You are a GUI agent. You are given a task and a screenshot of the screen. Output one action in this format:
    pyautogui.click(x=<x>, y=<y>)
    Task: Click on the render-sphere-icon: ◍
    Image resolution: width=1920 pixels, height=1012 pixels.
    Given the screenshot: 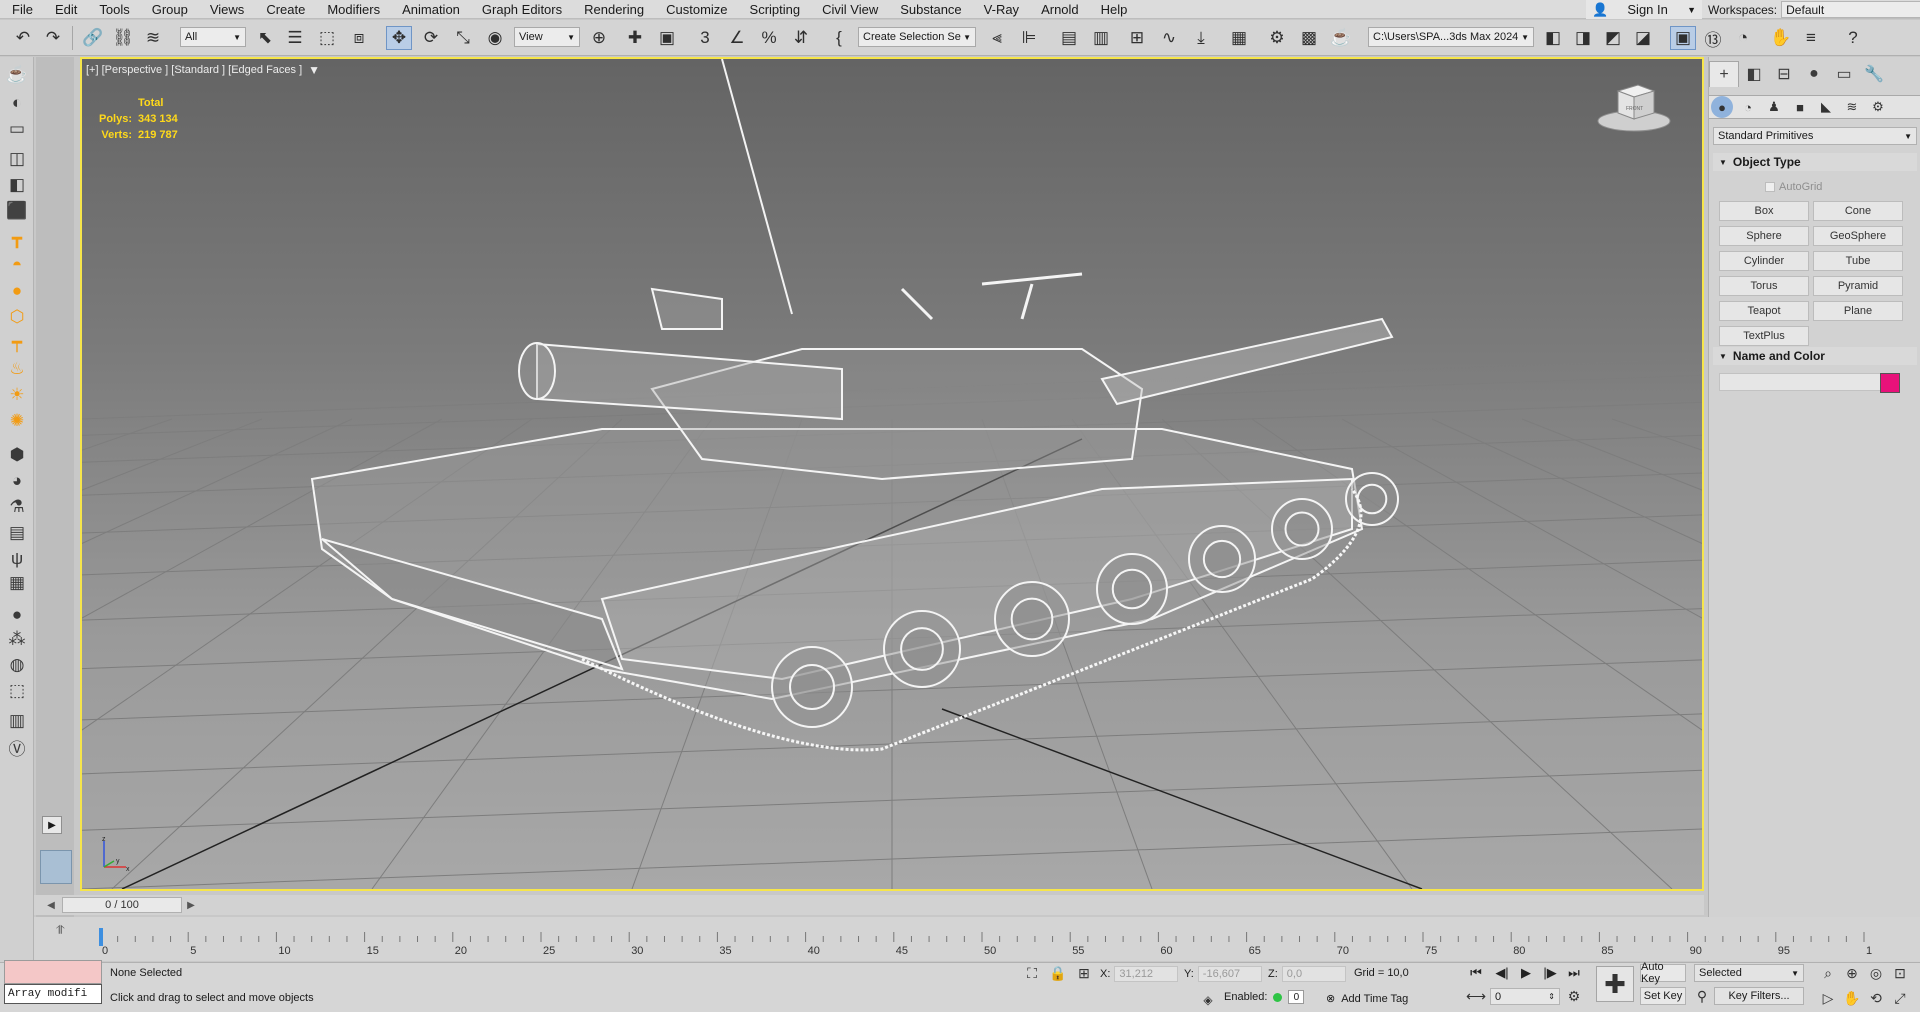 What is the action you would take?
    pyautogui.click(x=17, y=665)
    